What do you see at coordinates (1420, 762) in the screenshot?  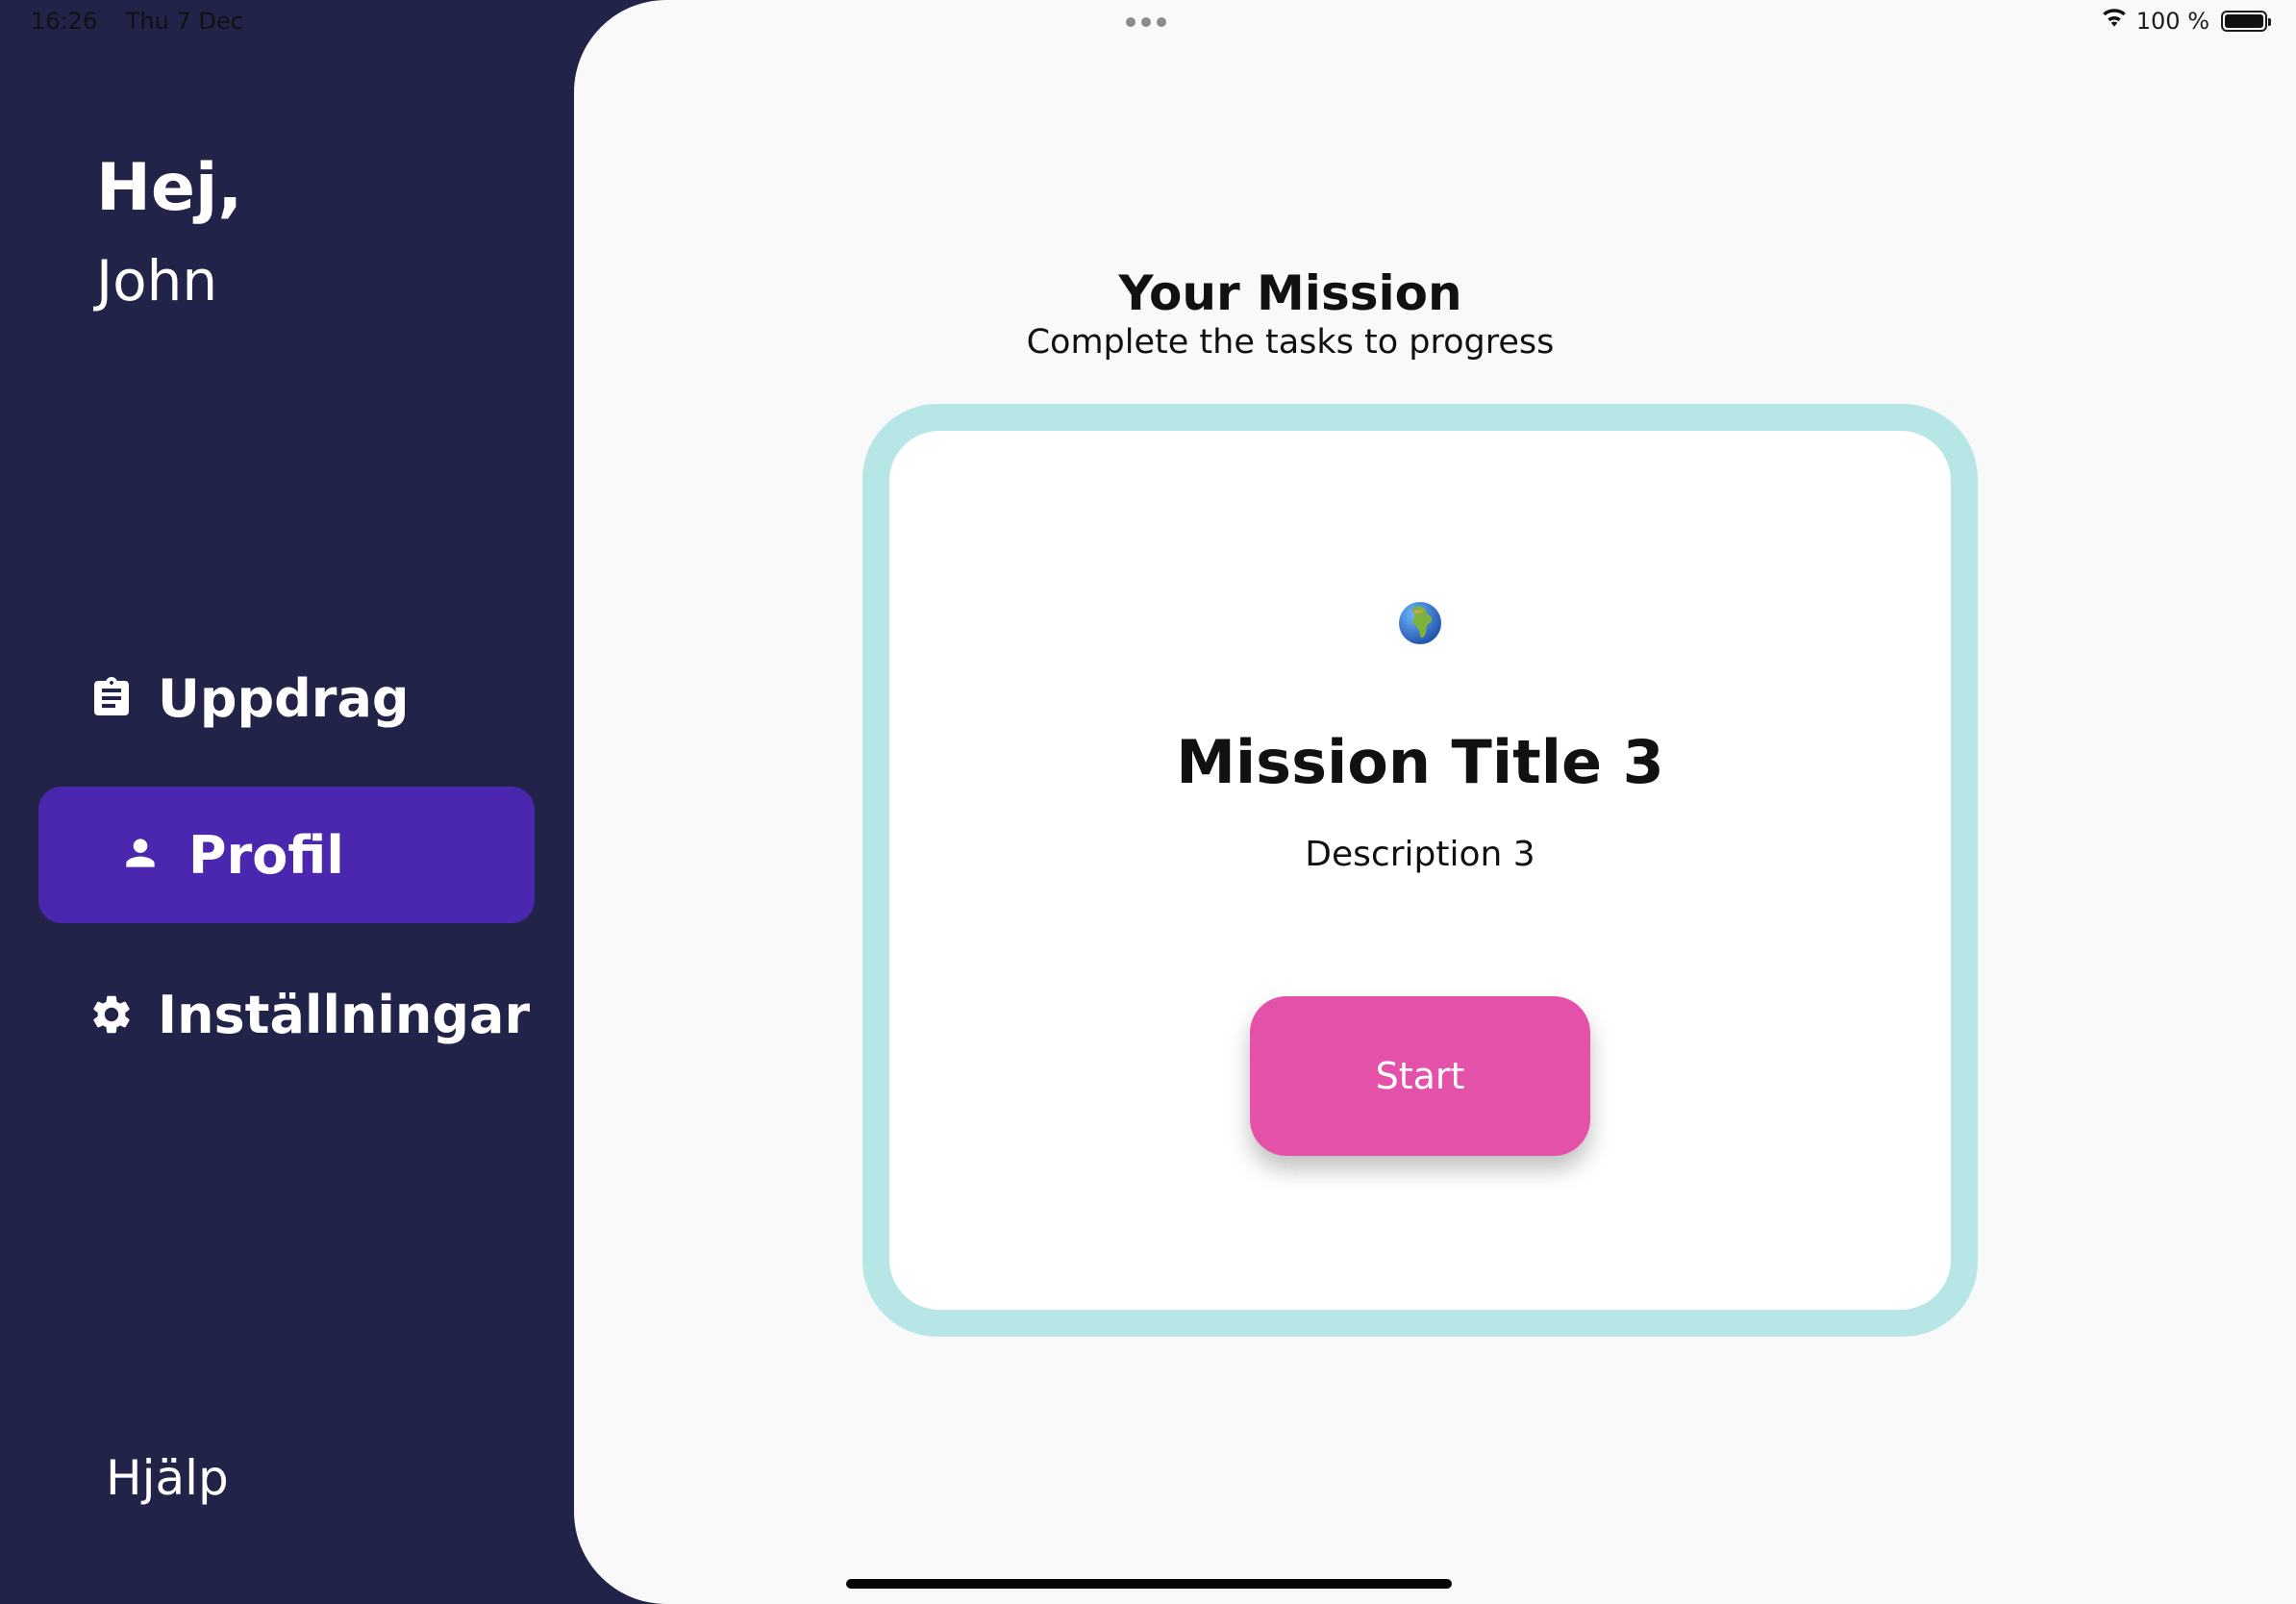 I see `mission-title: Mission Title 3` at bounding box center [1420, 762].